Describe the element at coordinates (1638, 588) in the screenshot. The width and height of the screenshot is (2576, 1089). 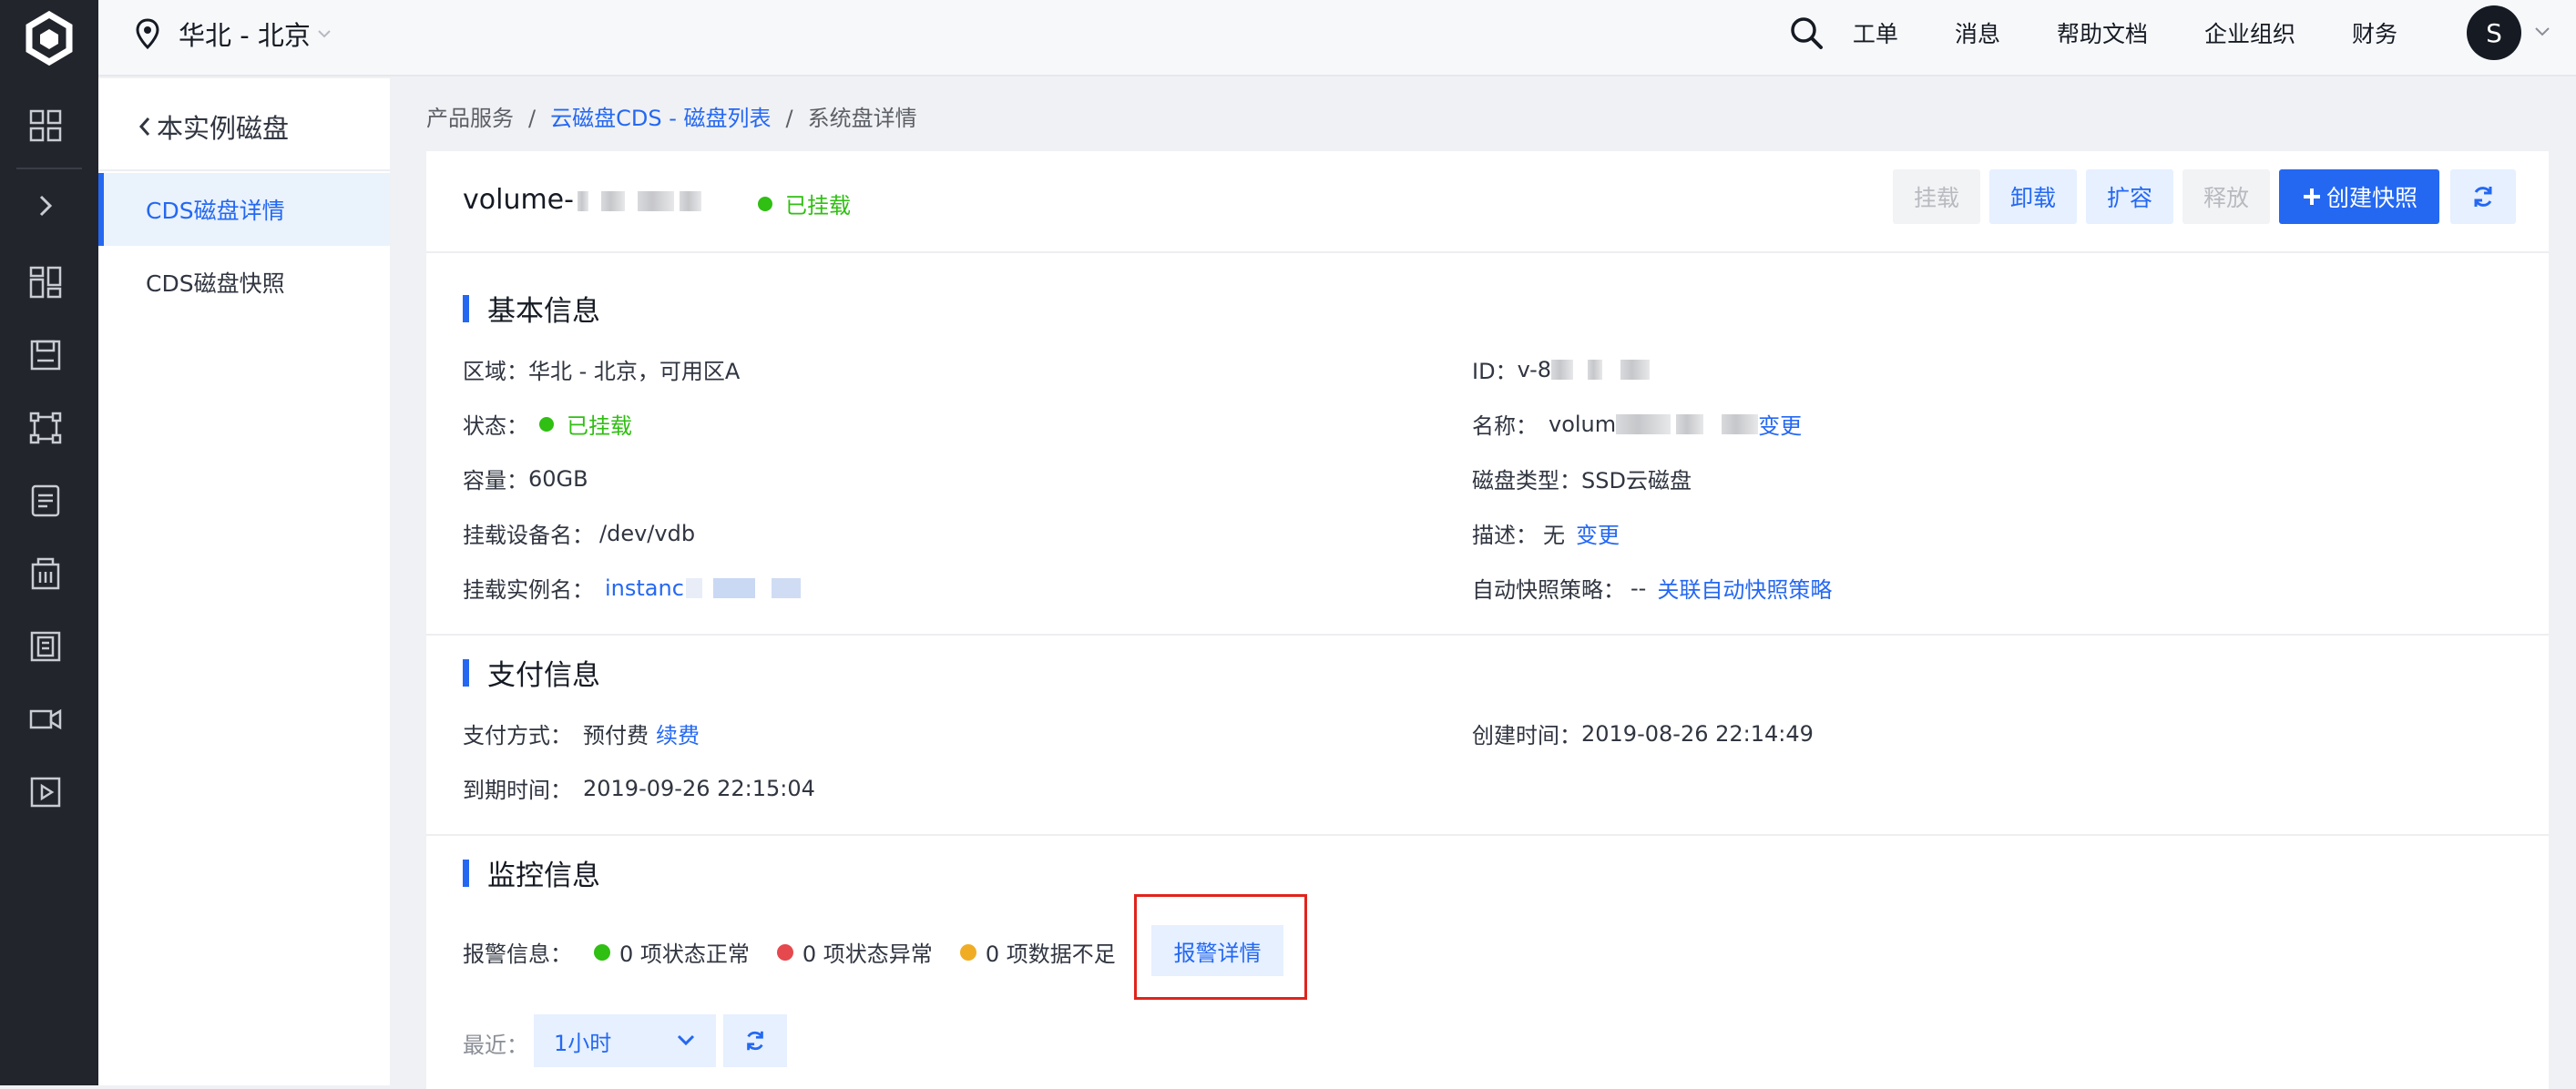
I see `snapshot-policy-value: --` at that location.